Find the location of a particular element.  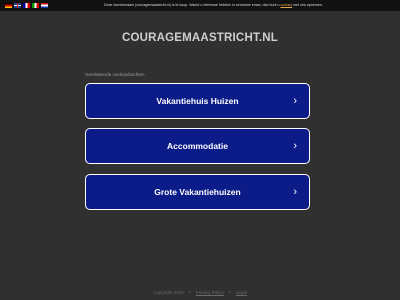

contact-link: contact is located at coordinates (286, 5).